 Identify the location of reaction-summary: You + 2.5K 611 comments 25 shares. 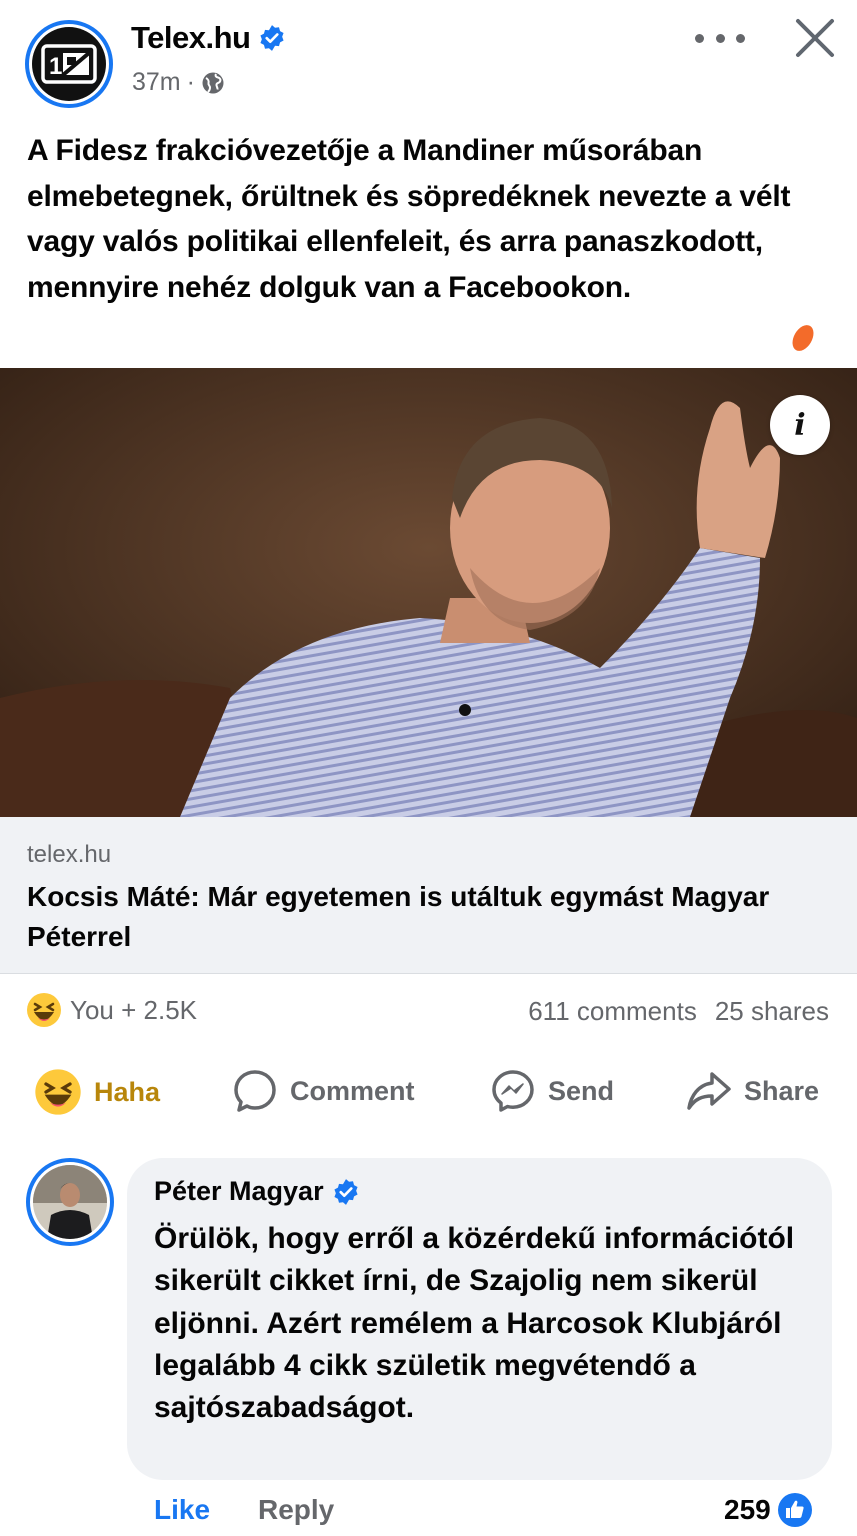
(428, 1012).